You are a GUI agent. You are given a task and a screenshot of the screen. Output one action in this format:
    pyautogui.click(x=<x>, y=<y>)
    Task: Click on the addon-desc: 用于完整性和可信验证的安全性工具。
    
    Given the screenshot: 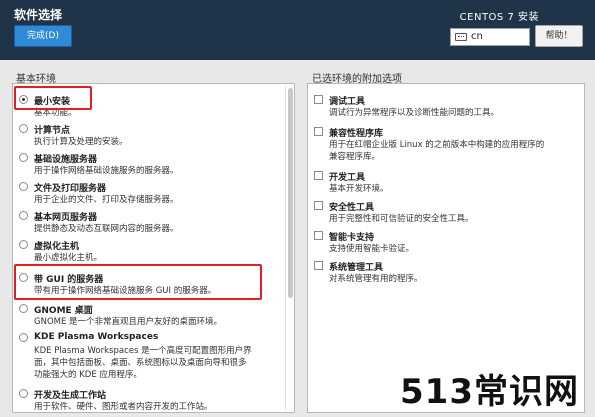 What is the action you would take?
    pyautogui.click(x=401, y=219)
    